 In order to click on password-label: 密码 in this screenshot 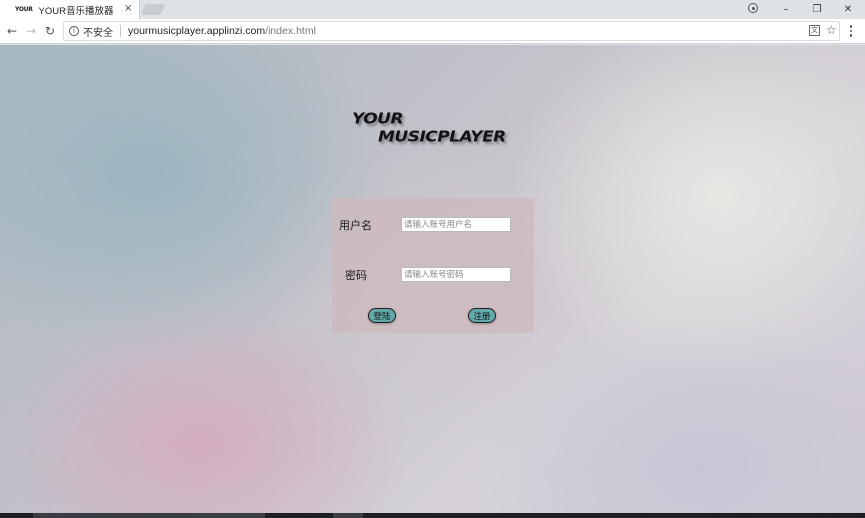, I will do `click(356, 275)`.